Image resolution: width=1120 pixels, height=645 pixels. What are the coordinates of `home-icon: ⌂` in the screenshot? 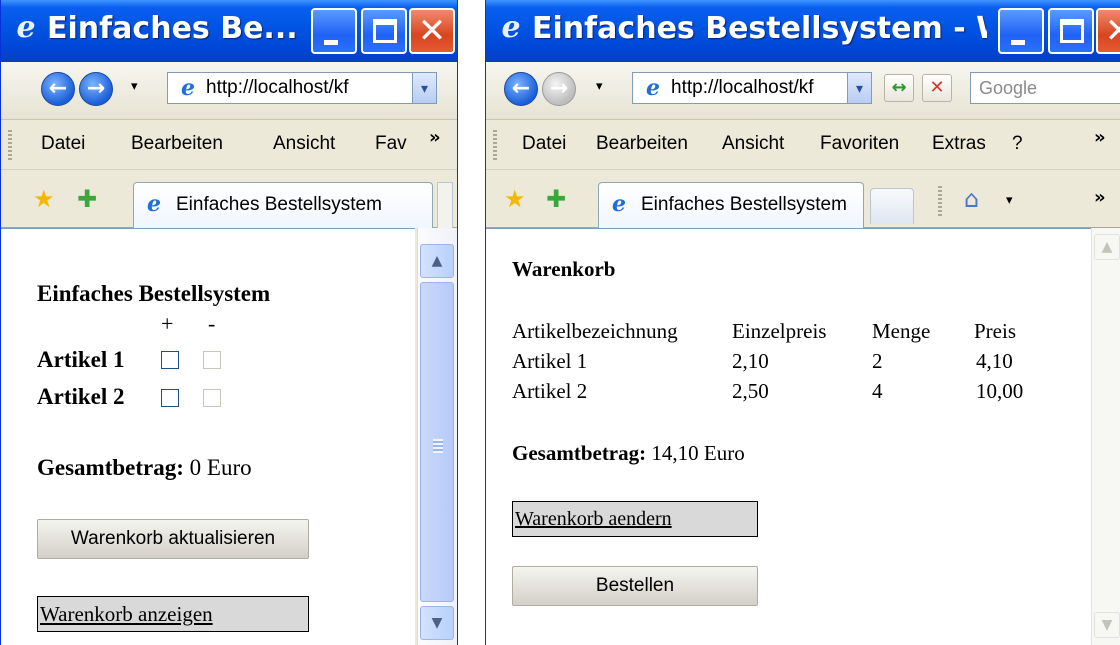 It's located at (971, 199).